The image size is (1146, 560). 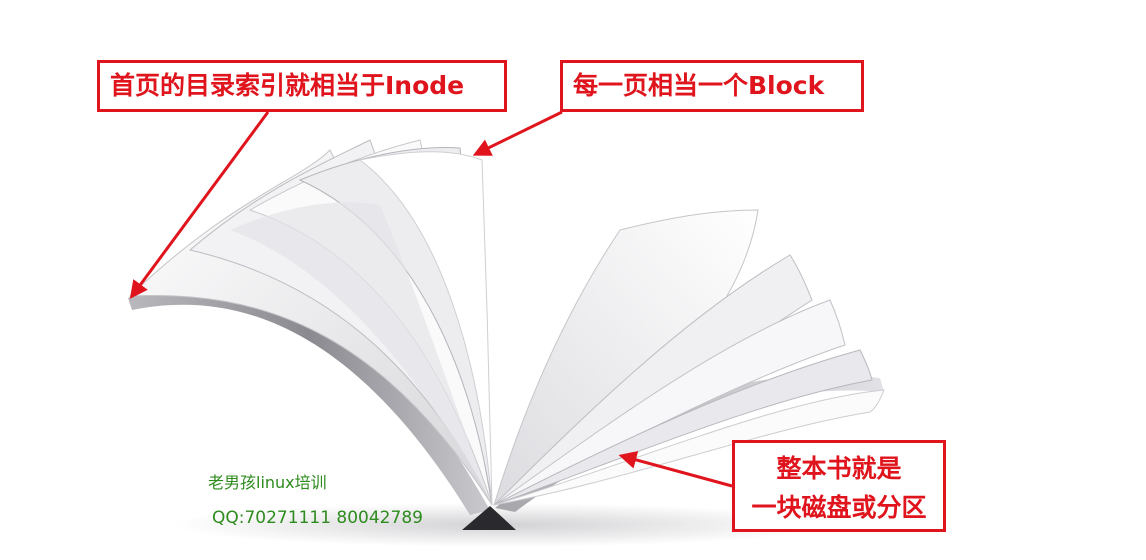 I want to click on watermark-qq: QQ:70271111 80042789, so click(x=317, y=518).